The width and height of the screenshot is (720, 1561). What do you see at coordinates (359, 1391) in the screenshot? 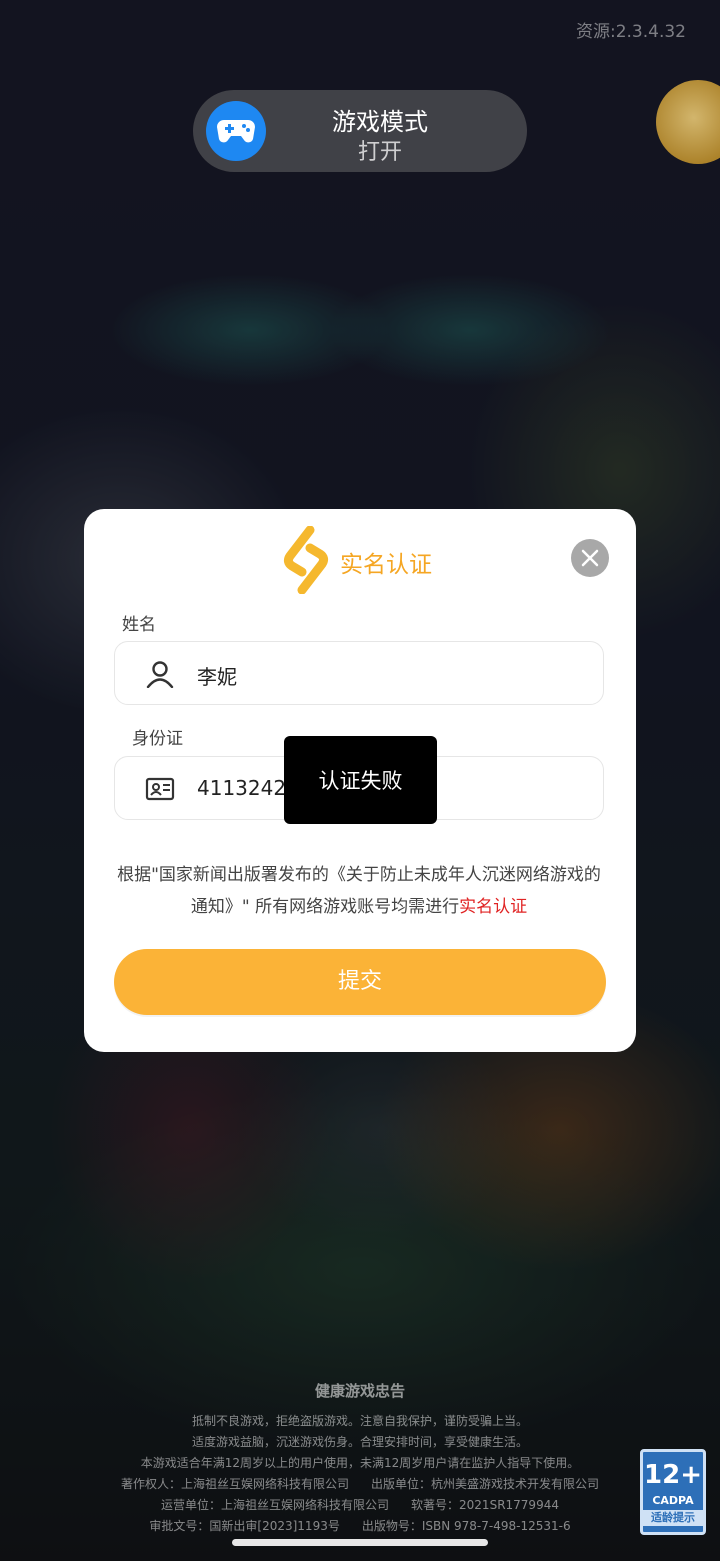
I see `footer-title: 健康游戏忠告` at bounding box center [359, 1391].